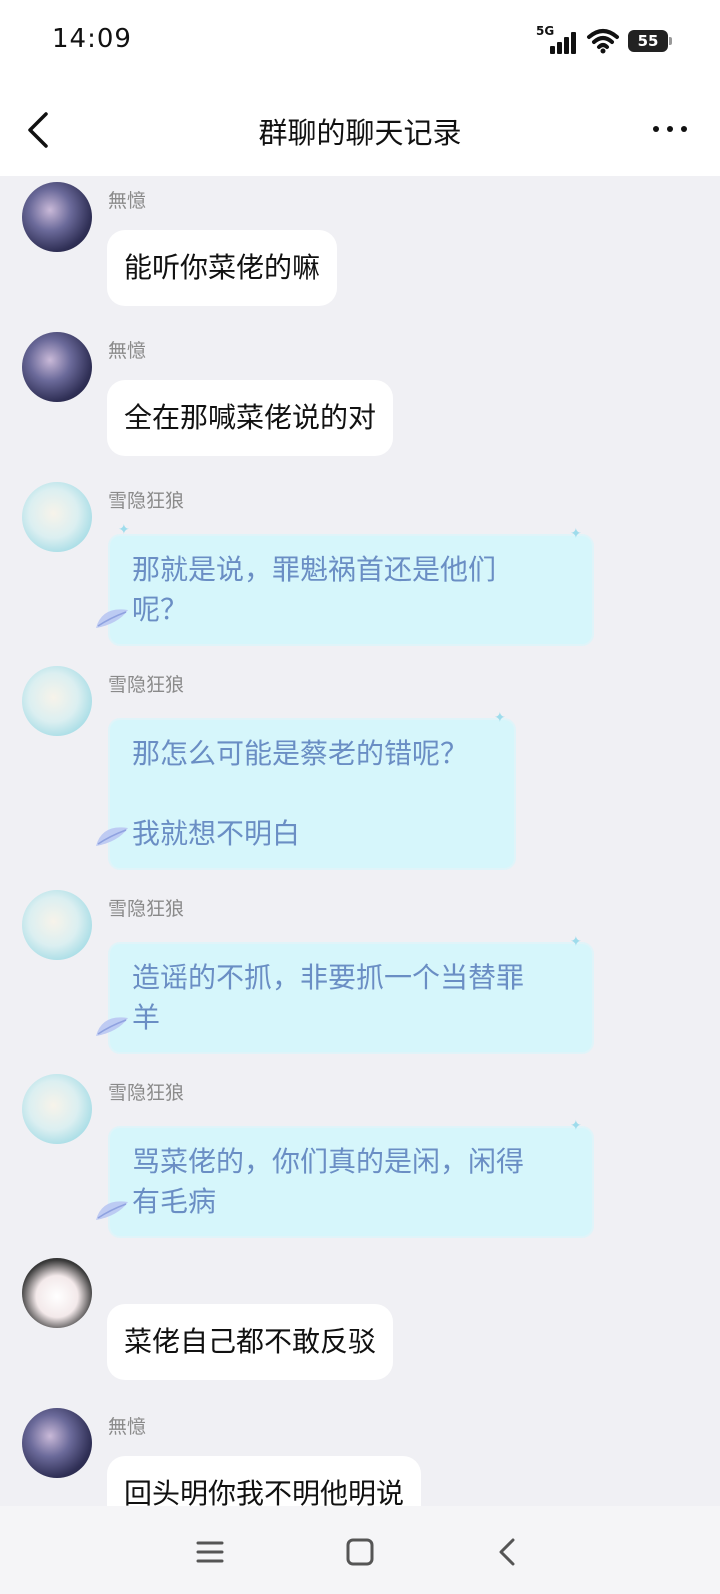 Image resolution: width=720 pixels, height=1594 pixels. Describe the element at coordinates (210, 1552) in the screenshot. I see `menu-icon` at that location.